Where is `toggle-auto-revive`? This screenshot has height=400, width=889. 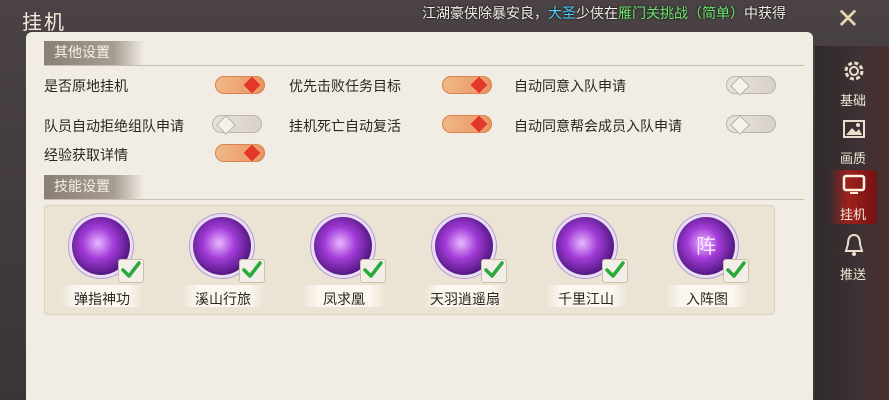
toggle-auto-revive is located at coordinates (467, 124).